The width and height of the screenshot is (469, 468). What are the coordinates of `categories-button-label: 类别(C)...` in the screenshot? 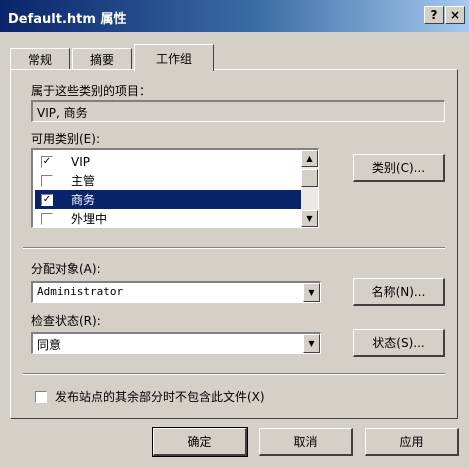 It's located at (398, 168).